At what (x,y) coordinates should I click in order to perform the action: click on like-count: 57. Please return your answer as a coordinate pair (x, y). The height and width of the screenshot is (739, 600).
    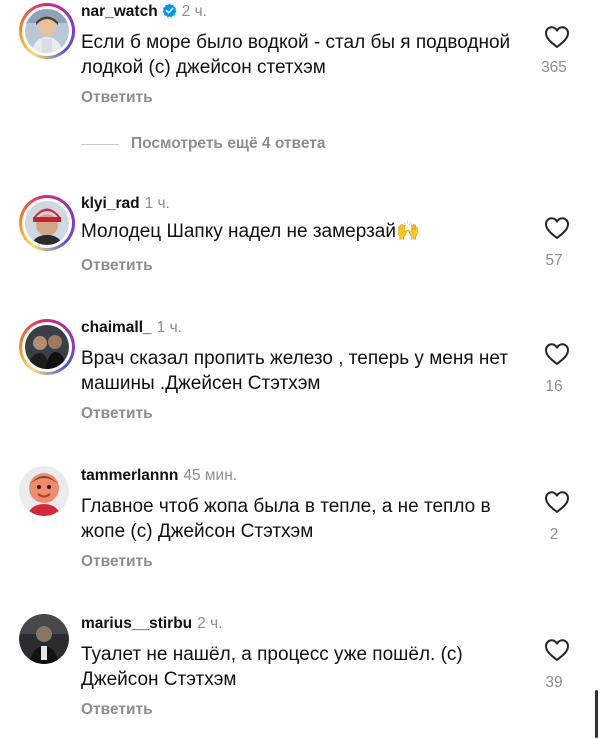
    Looking at the image, I should click on (554, 260).